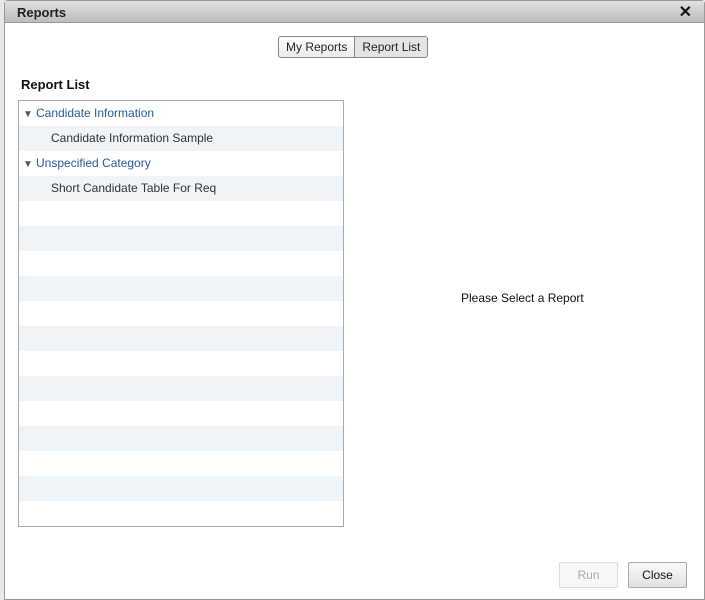 The width and height of the screenshot is (705, 600). I want to click on report-item: Short Candidate Table For Req, so click(181, 188).